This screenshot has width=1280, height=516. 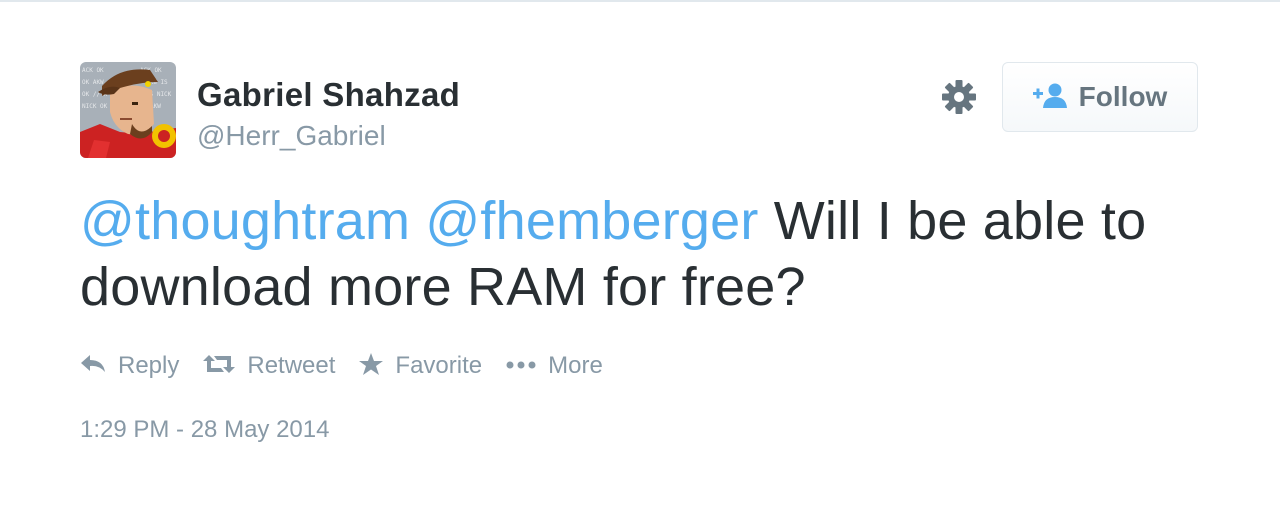 What do you see at coordinates (219, 366) in the screenshot?
I see `retweet-icon` at bounding box center [219, 366].